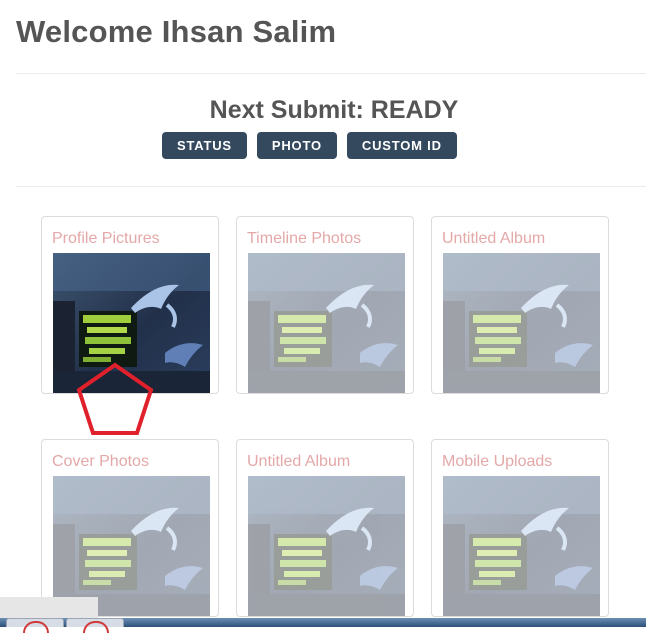 This screenshot has width=646, height=633. Describe the element at coordinates (296, 145) in the screenshot. I see `photo-button: PHOTO` at that location.